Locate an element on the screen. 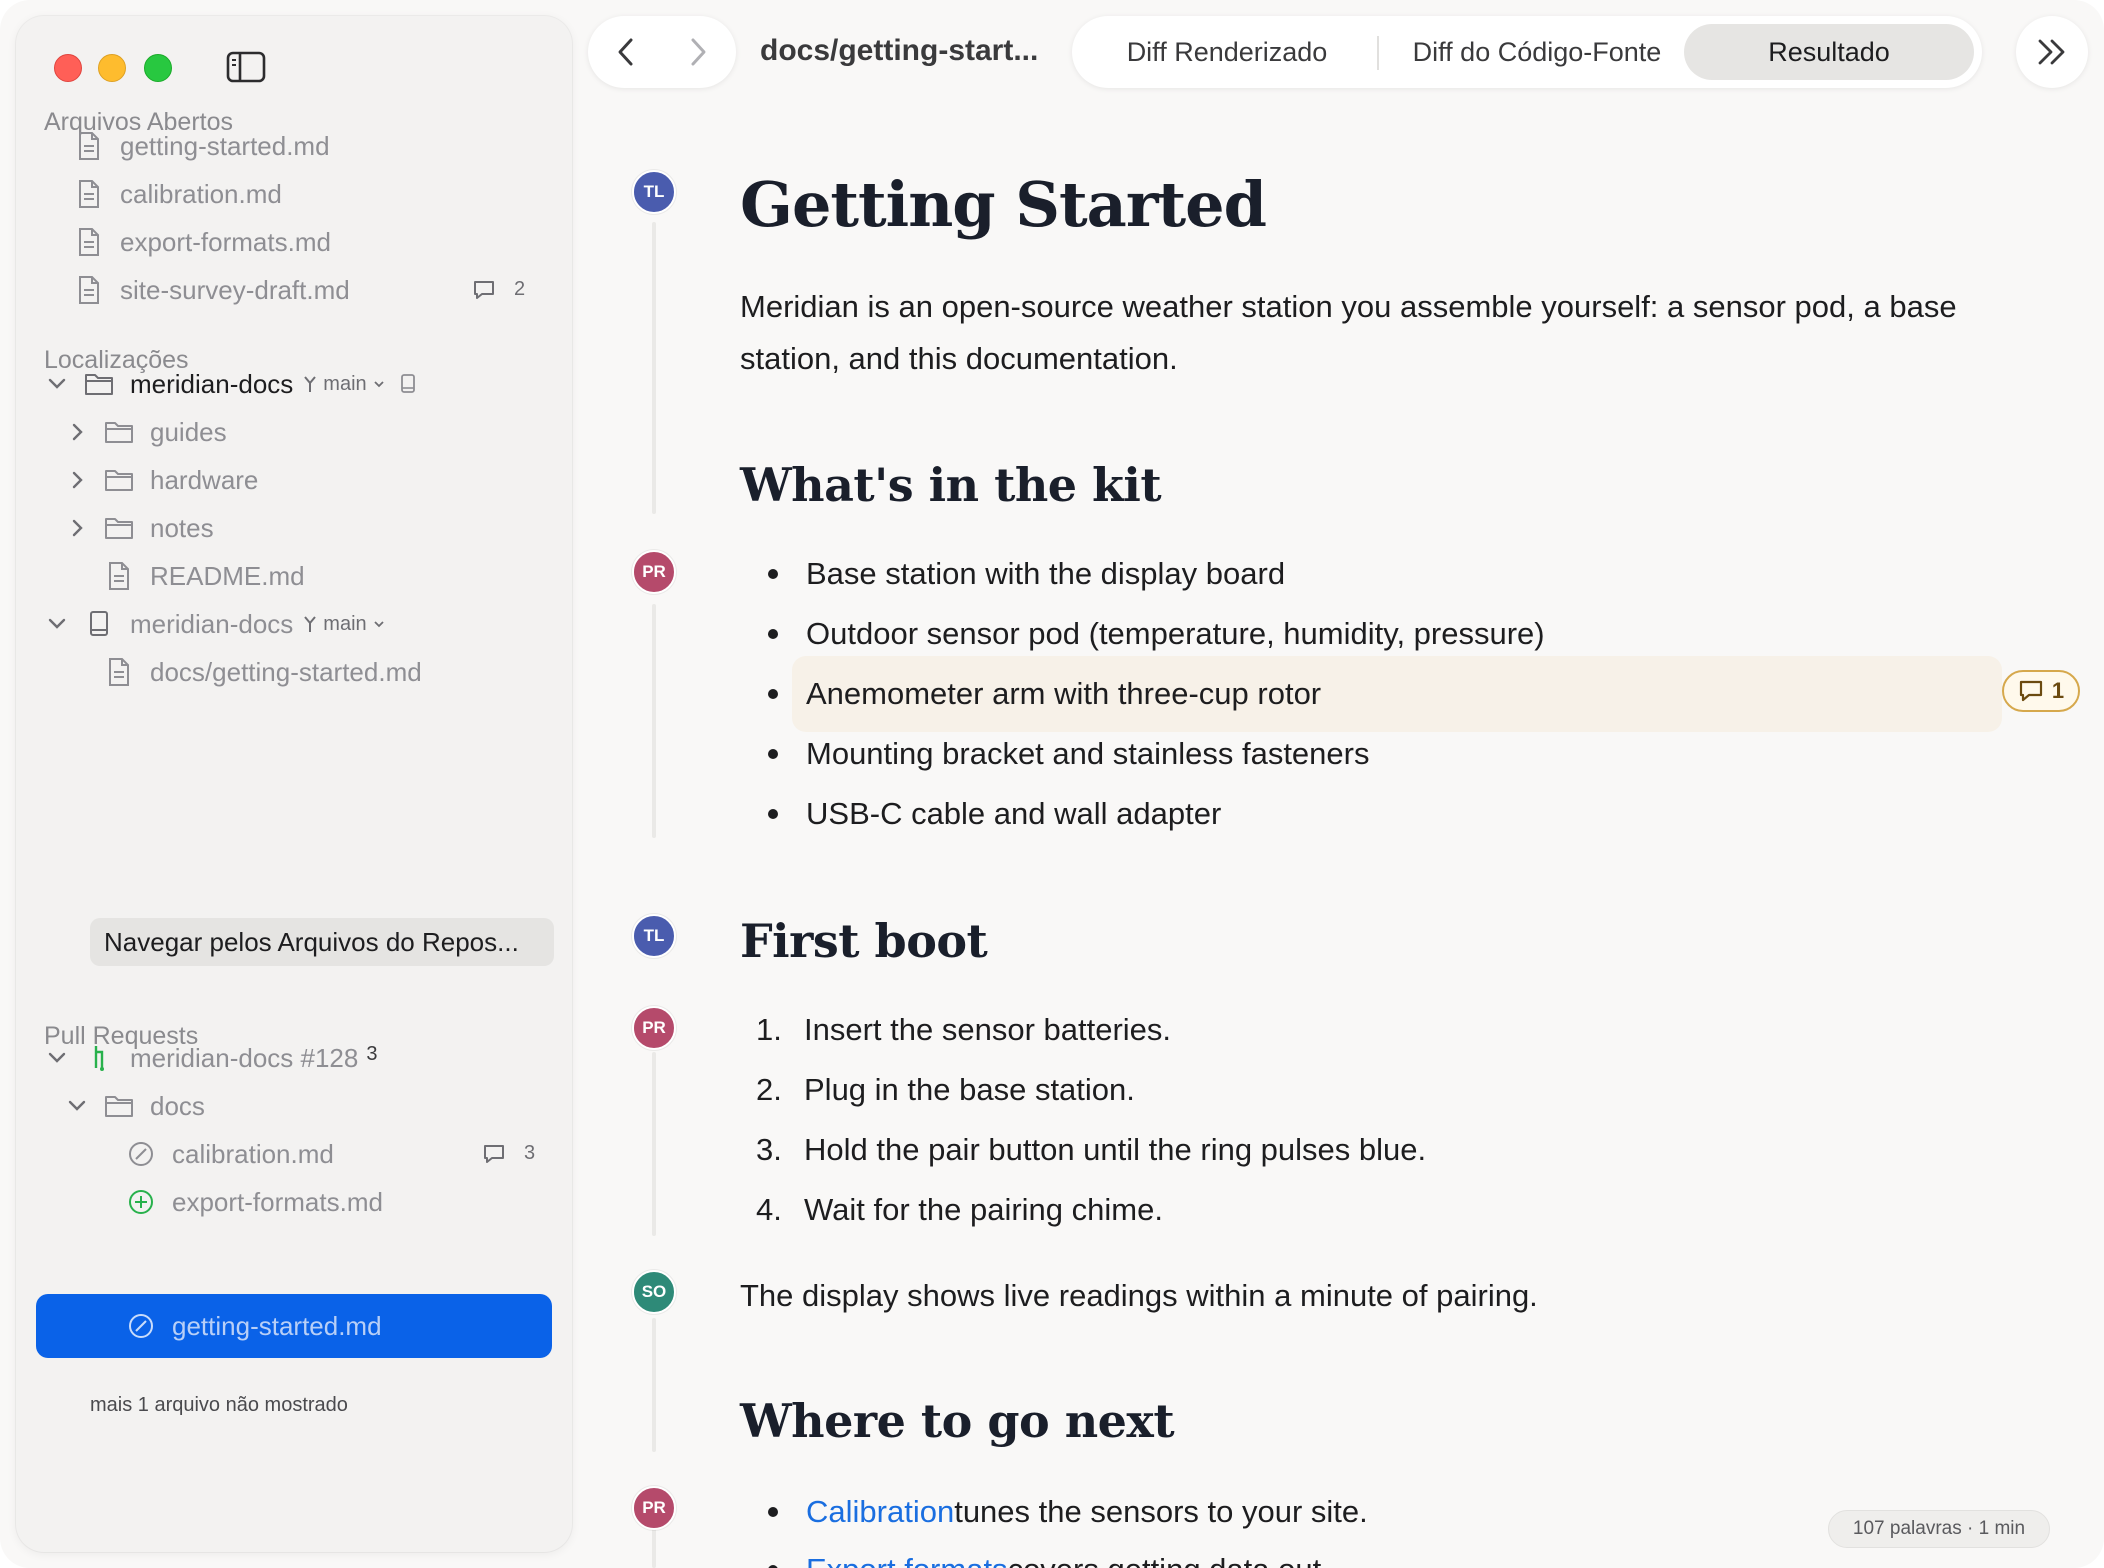 The image size is (2104, 1568). word-count-badge: 107 palavras · 1 min is located at coordinates (1939, 1529).